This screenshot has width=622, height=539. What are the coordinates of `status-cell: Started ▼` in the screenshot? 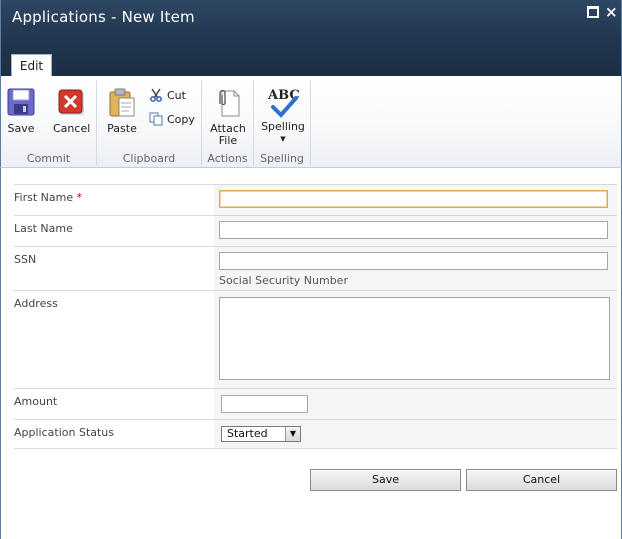 It's located at (415, 434).